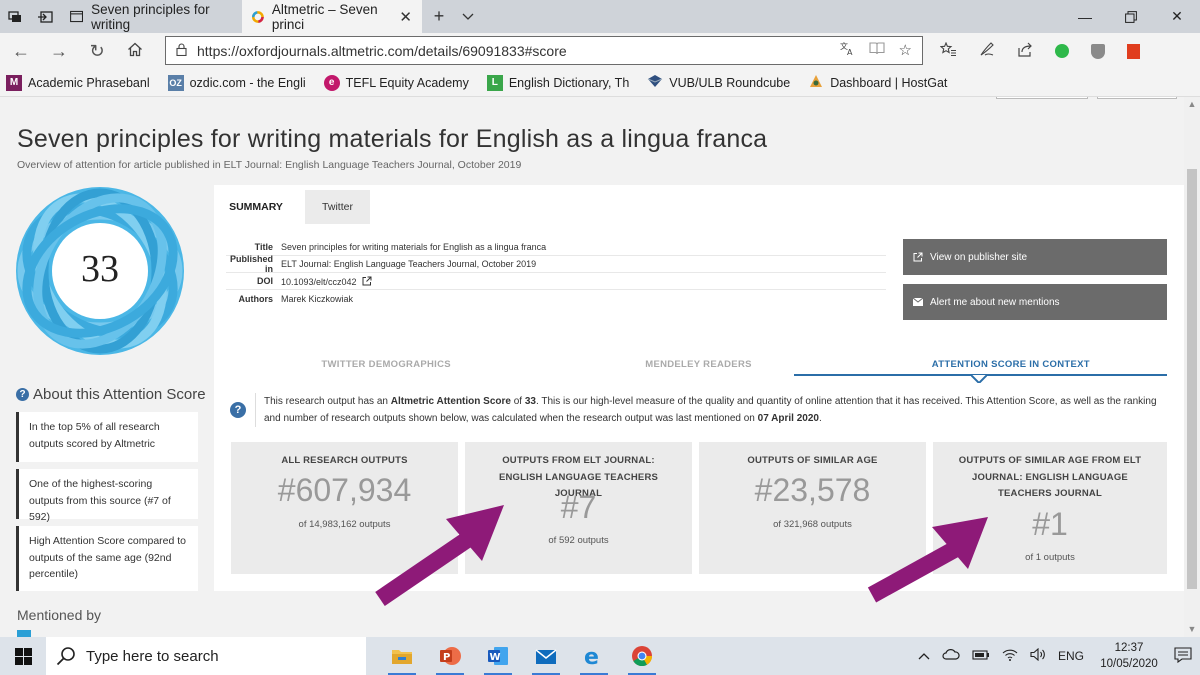 The height and width of the screenshot is (675, 1200). Describe the element at coordinates (820, 418) in the screenshot. I see `expl-text: .` at that location.